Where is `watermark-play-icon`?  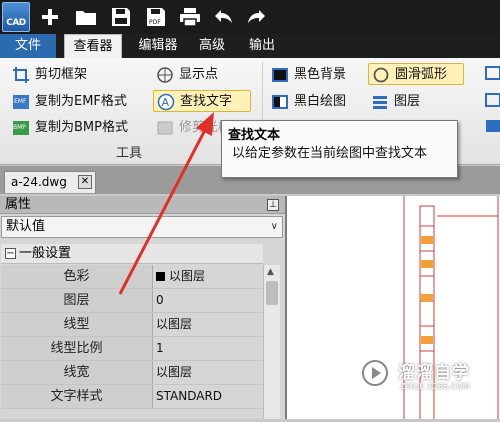 watermark-play-icon is located at coordinates (375, 373).